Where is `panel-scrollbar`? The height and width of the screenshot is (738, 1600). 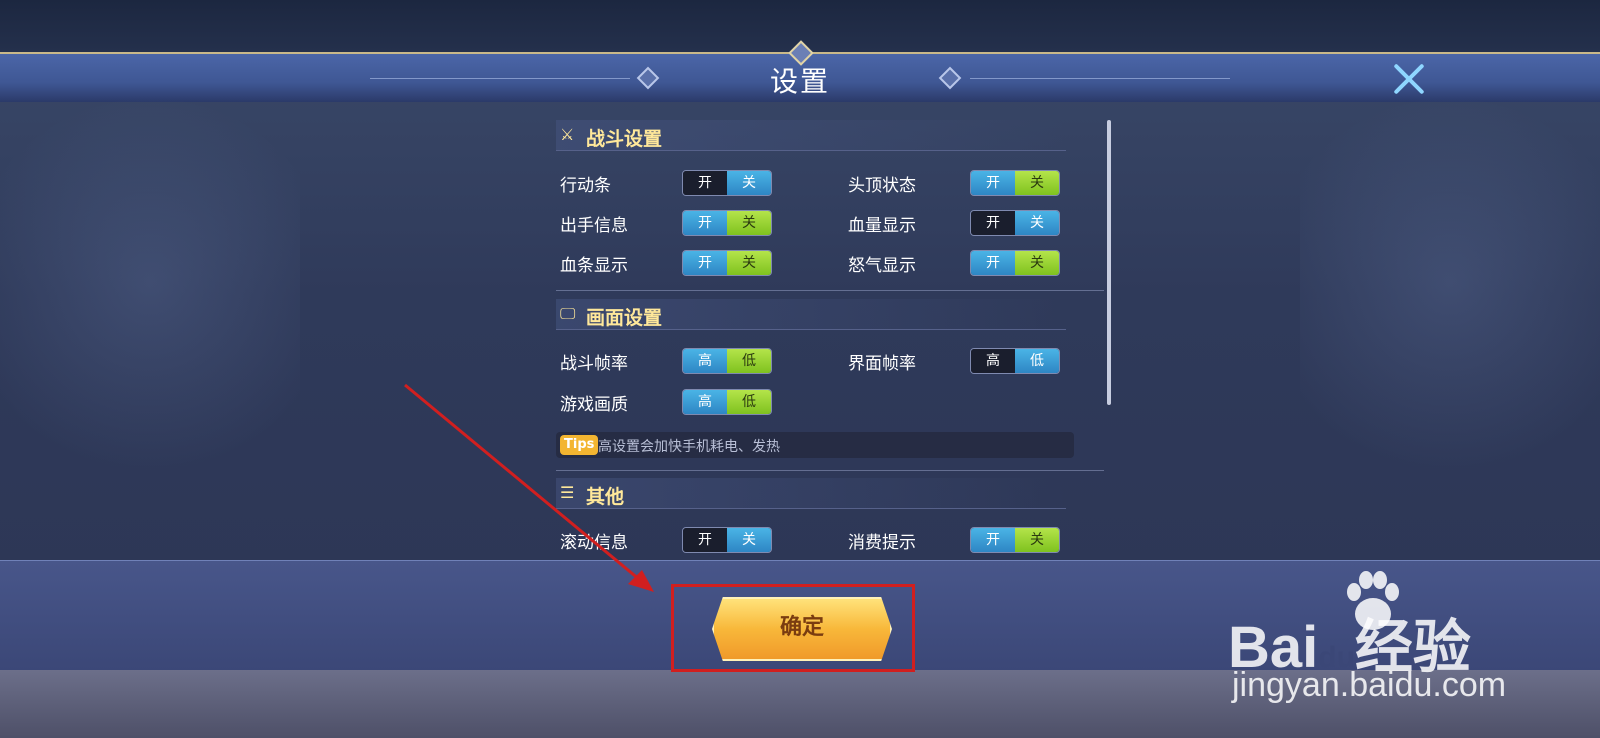
panel-scrollbar is located at coordinates (1109, 262).